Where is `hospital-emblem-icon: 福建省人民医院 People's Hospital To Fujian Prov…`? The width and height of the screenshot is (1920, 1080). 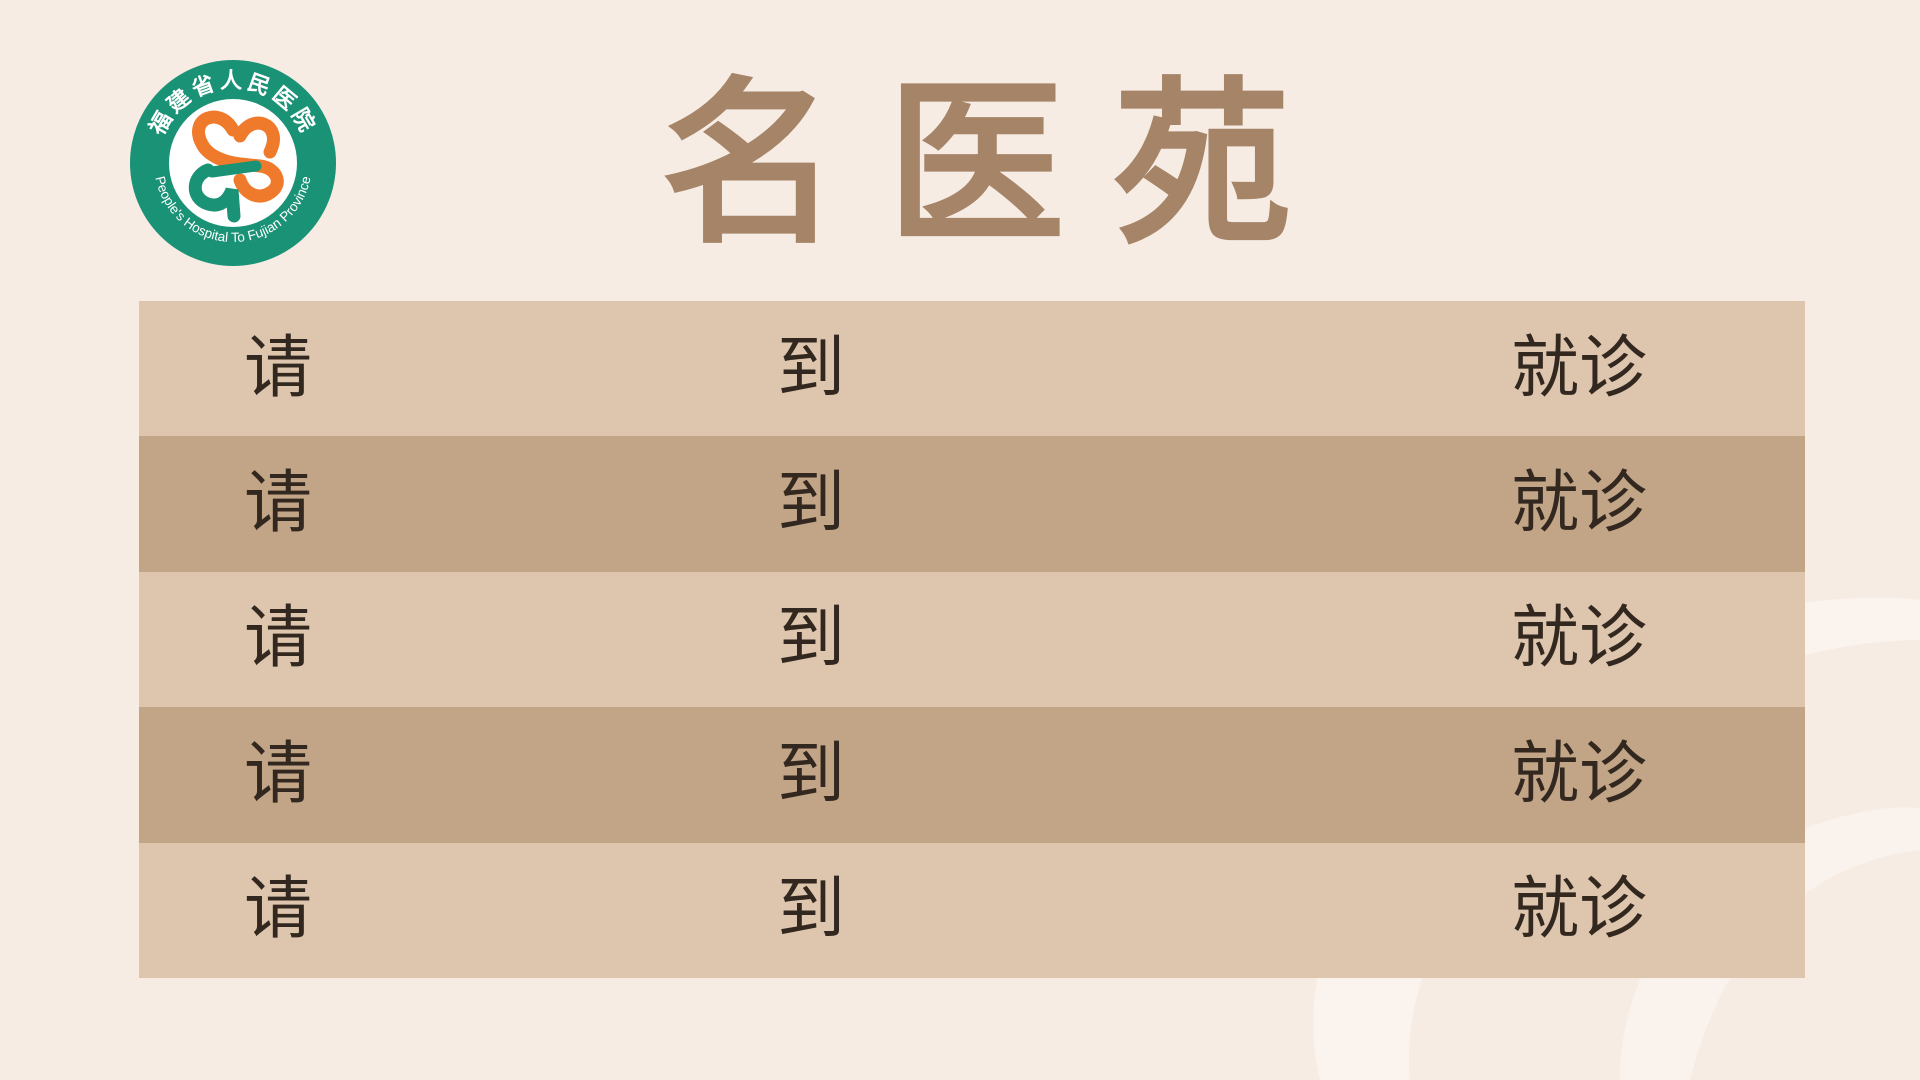
hospital-emblem-icon: 福建省人民医院 People's Hospital To Fujian Prov… is located at coordinates (233, 163).